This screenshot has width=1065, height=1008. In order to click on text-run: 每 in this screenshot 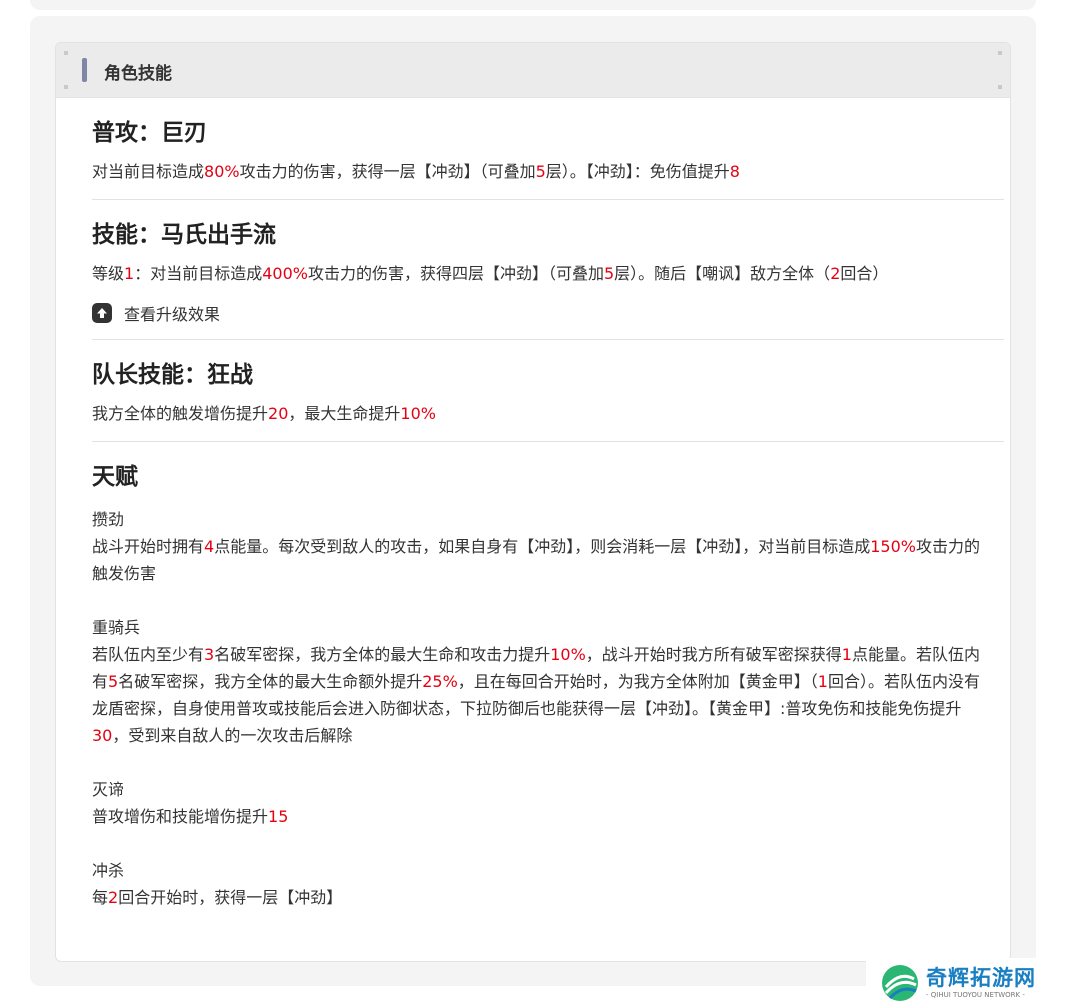, I will do `click(100, 897)`.